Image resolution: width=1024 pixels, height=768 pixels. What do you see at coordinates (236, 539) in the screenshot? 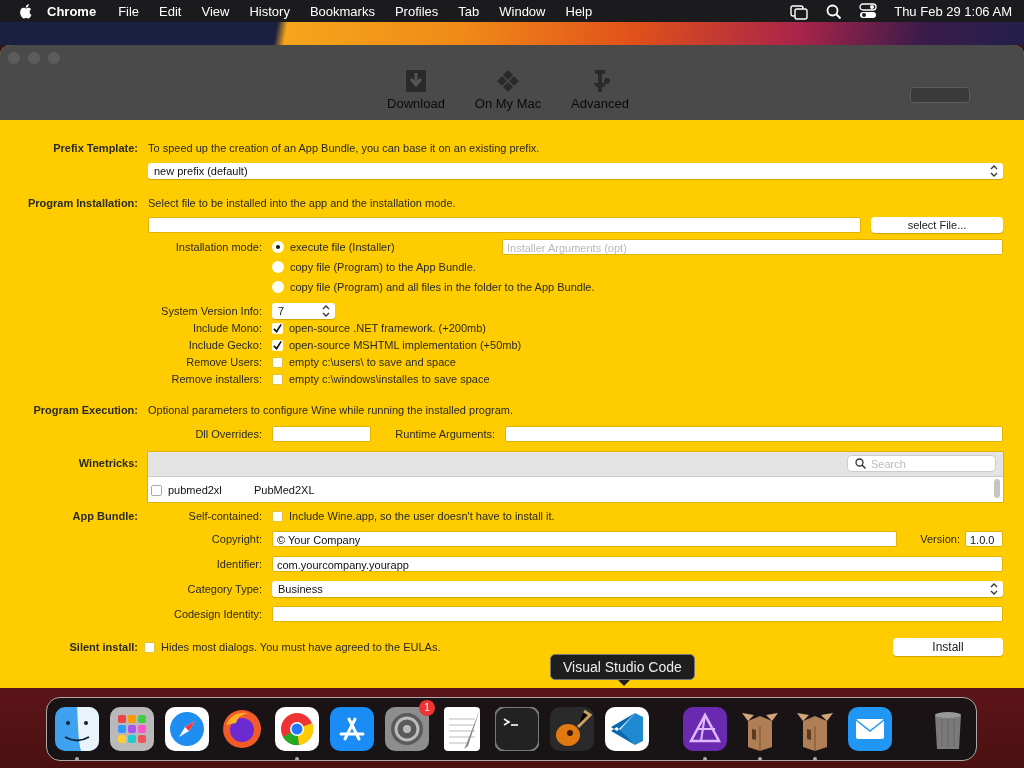
I see `field-label: Copyright:` at bounding box center [236, 539].